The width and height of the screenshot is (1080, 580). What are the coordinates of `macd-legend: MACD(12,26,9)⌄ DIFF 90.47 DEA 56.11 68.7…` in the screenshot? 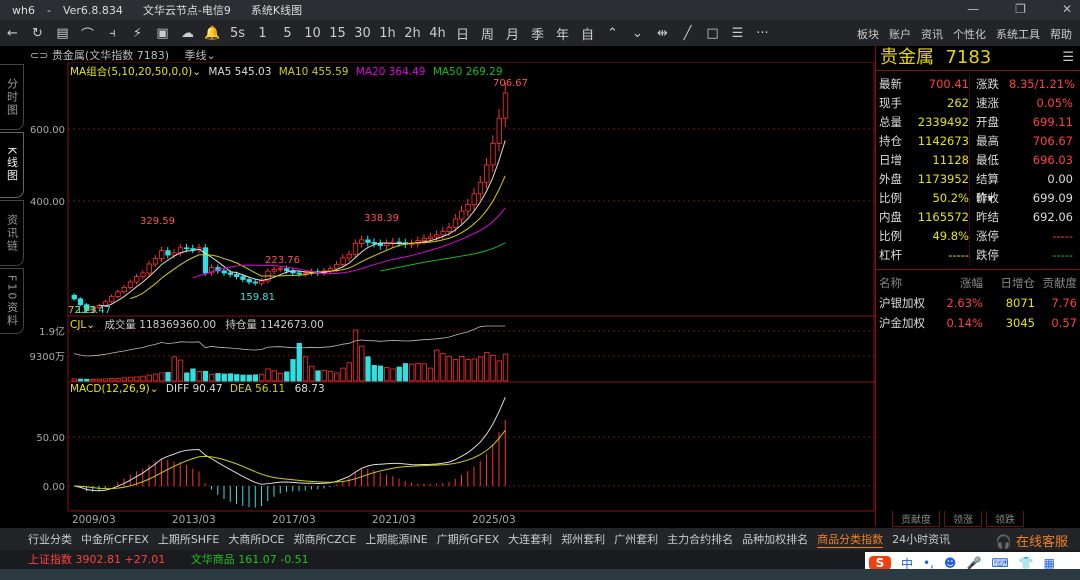 It's located at (197, 389).